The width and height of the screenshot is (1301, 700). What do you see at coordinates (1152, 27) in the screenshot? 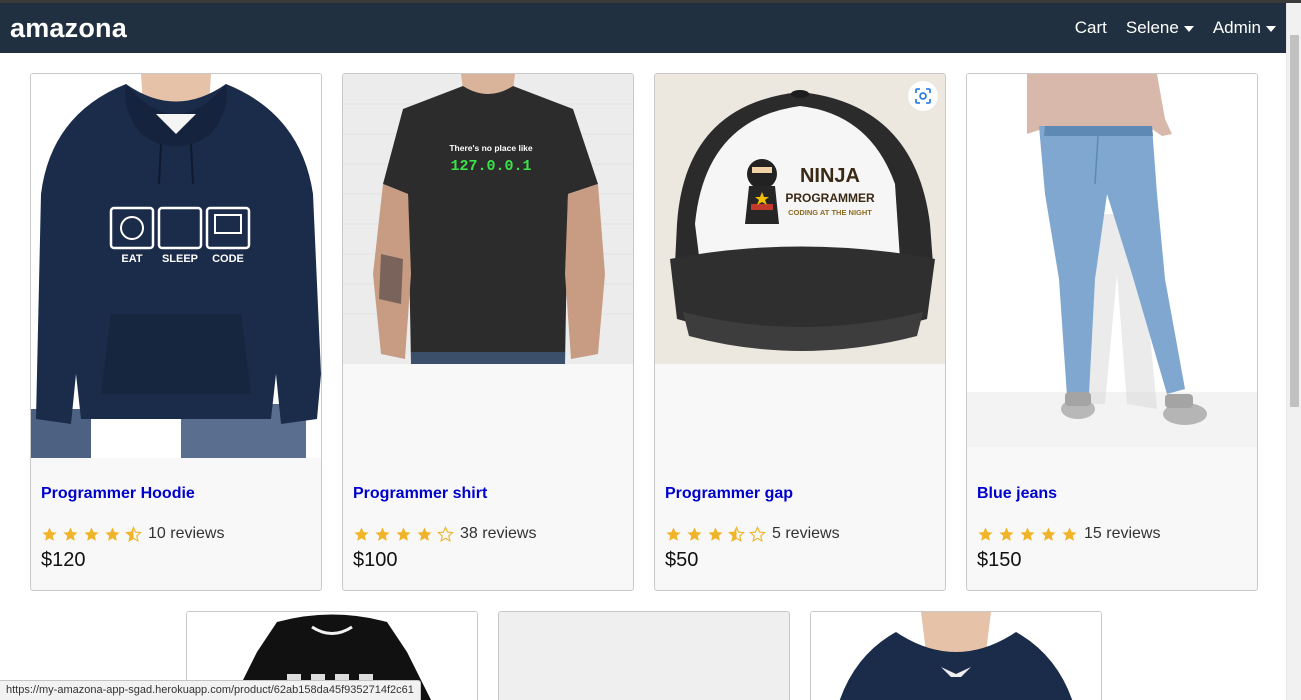
I see `user-name-label: Selene` at bounding box center [1152, 27].